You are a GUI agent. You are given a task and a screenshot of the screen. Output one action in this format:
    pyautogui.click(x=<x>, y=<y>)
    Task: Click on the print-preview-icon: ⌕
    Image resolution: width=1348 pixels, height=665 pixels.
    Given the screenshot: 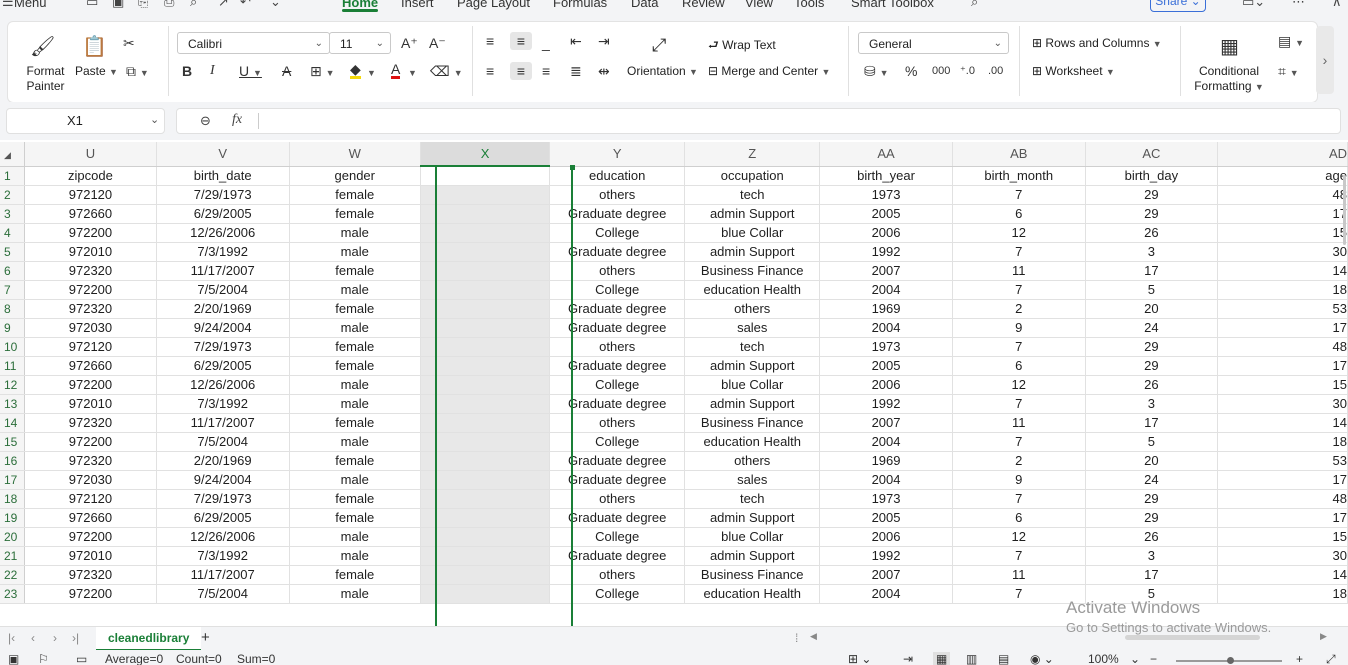 What is the action you would take?
    pyautogui.click(x=193, y=5)
    